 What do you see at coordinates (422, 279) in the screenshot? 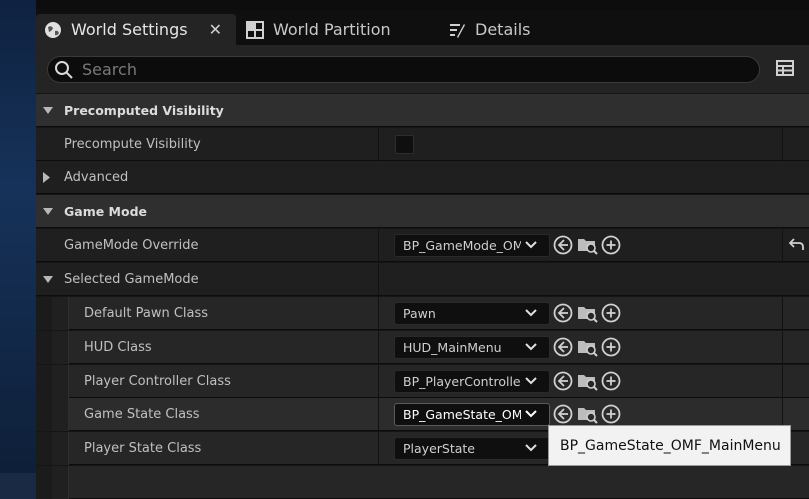
I see `row-selected-gamemode: Selected GameMode` at bounding box center [422, 279].